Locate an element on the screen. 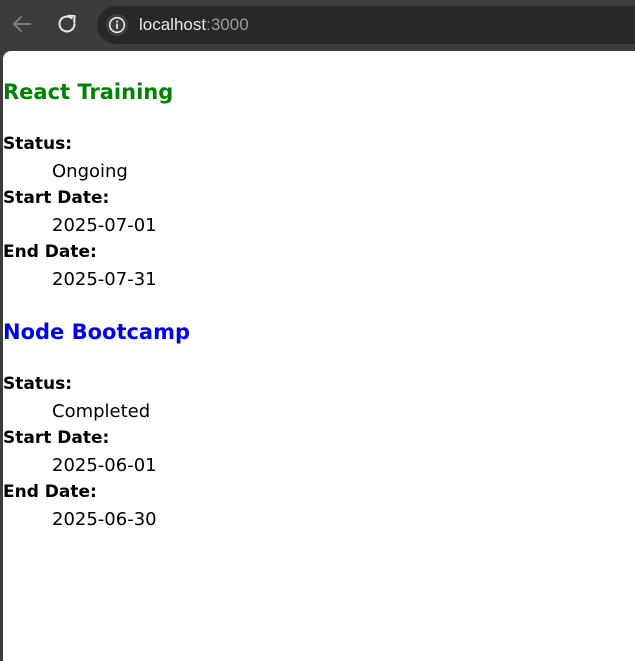 This screenshot has width=635, height=661. site-info-button is located at coordinates (117, 25).